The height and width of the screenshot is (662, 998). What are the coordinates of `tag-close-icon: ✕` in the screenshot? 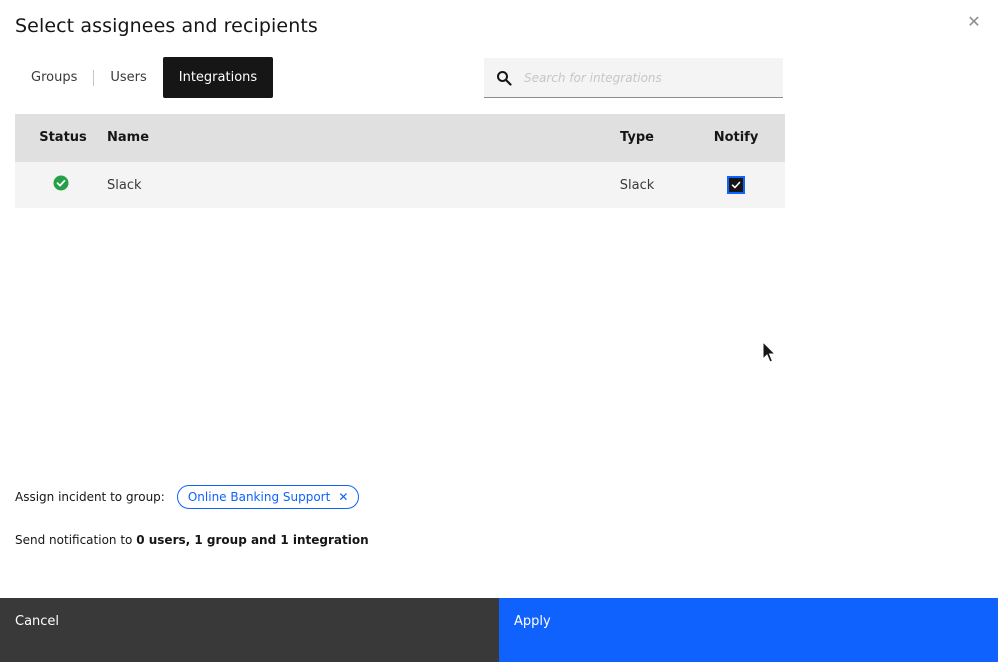 It's located at (343, 497).